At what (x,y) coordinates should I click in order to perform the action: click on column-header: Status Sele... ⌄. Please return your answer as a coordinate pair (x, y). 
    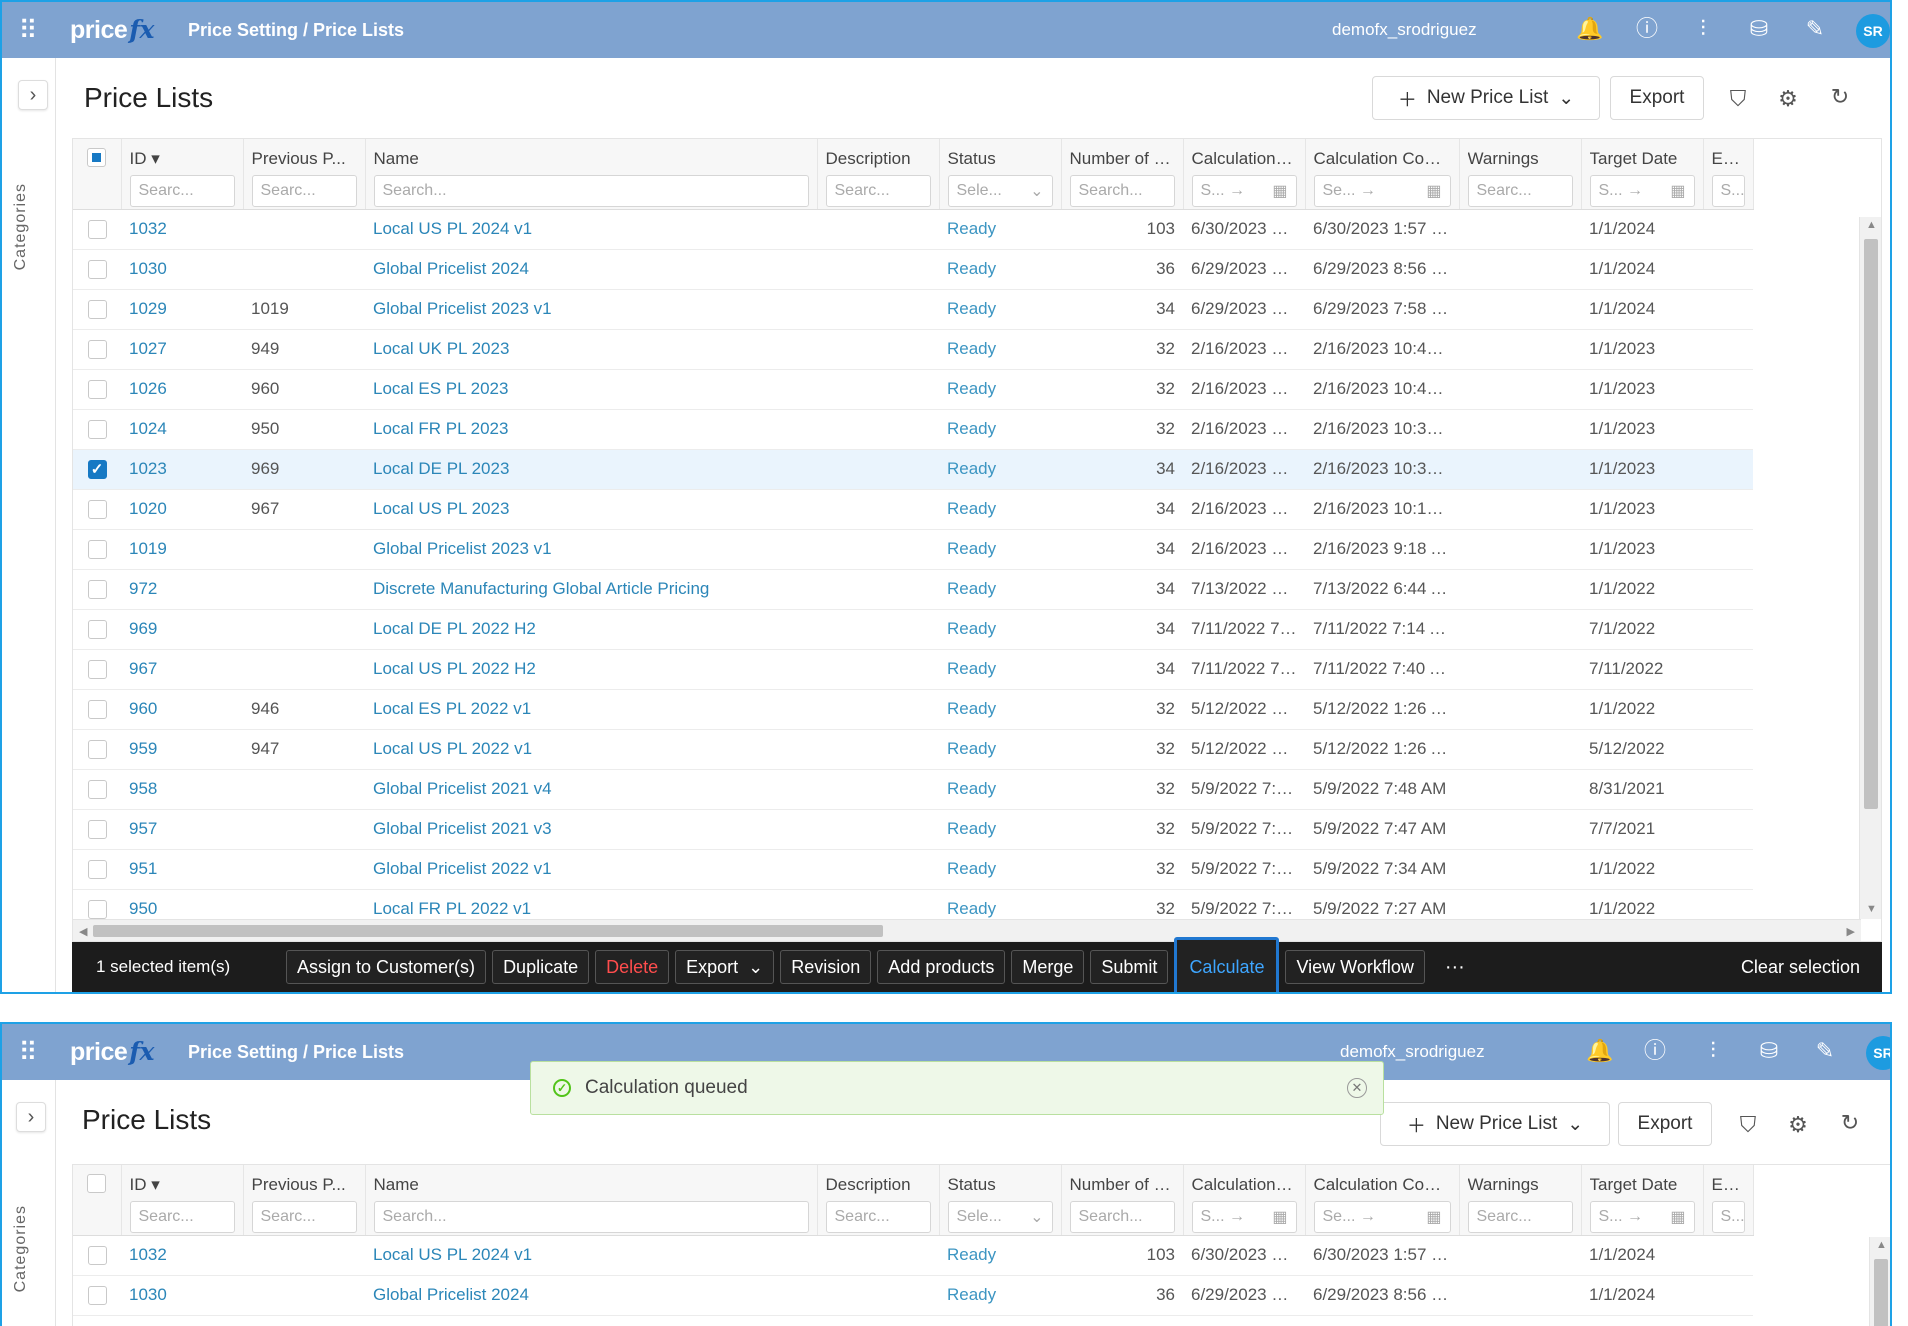
    Looking at the image, I should click on (1000, 174).